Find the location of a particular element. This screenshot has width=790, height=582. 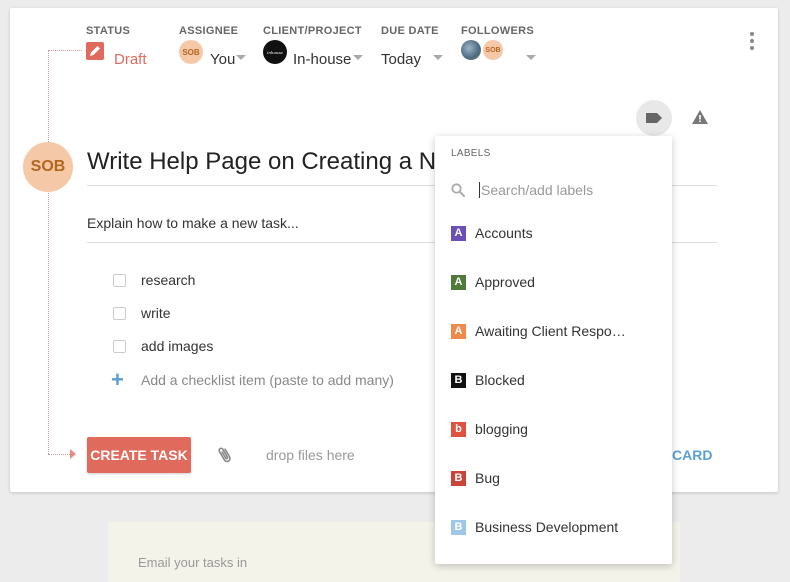

plus-icon: + is located at coordinates (117, 379).